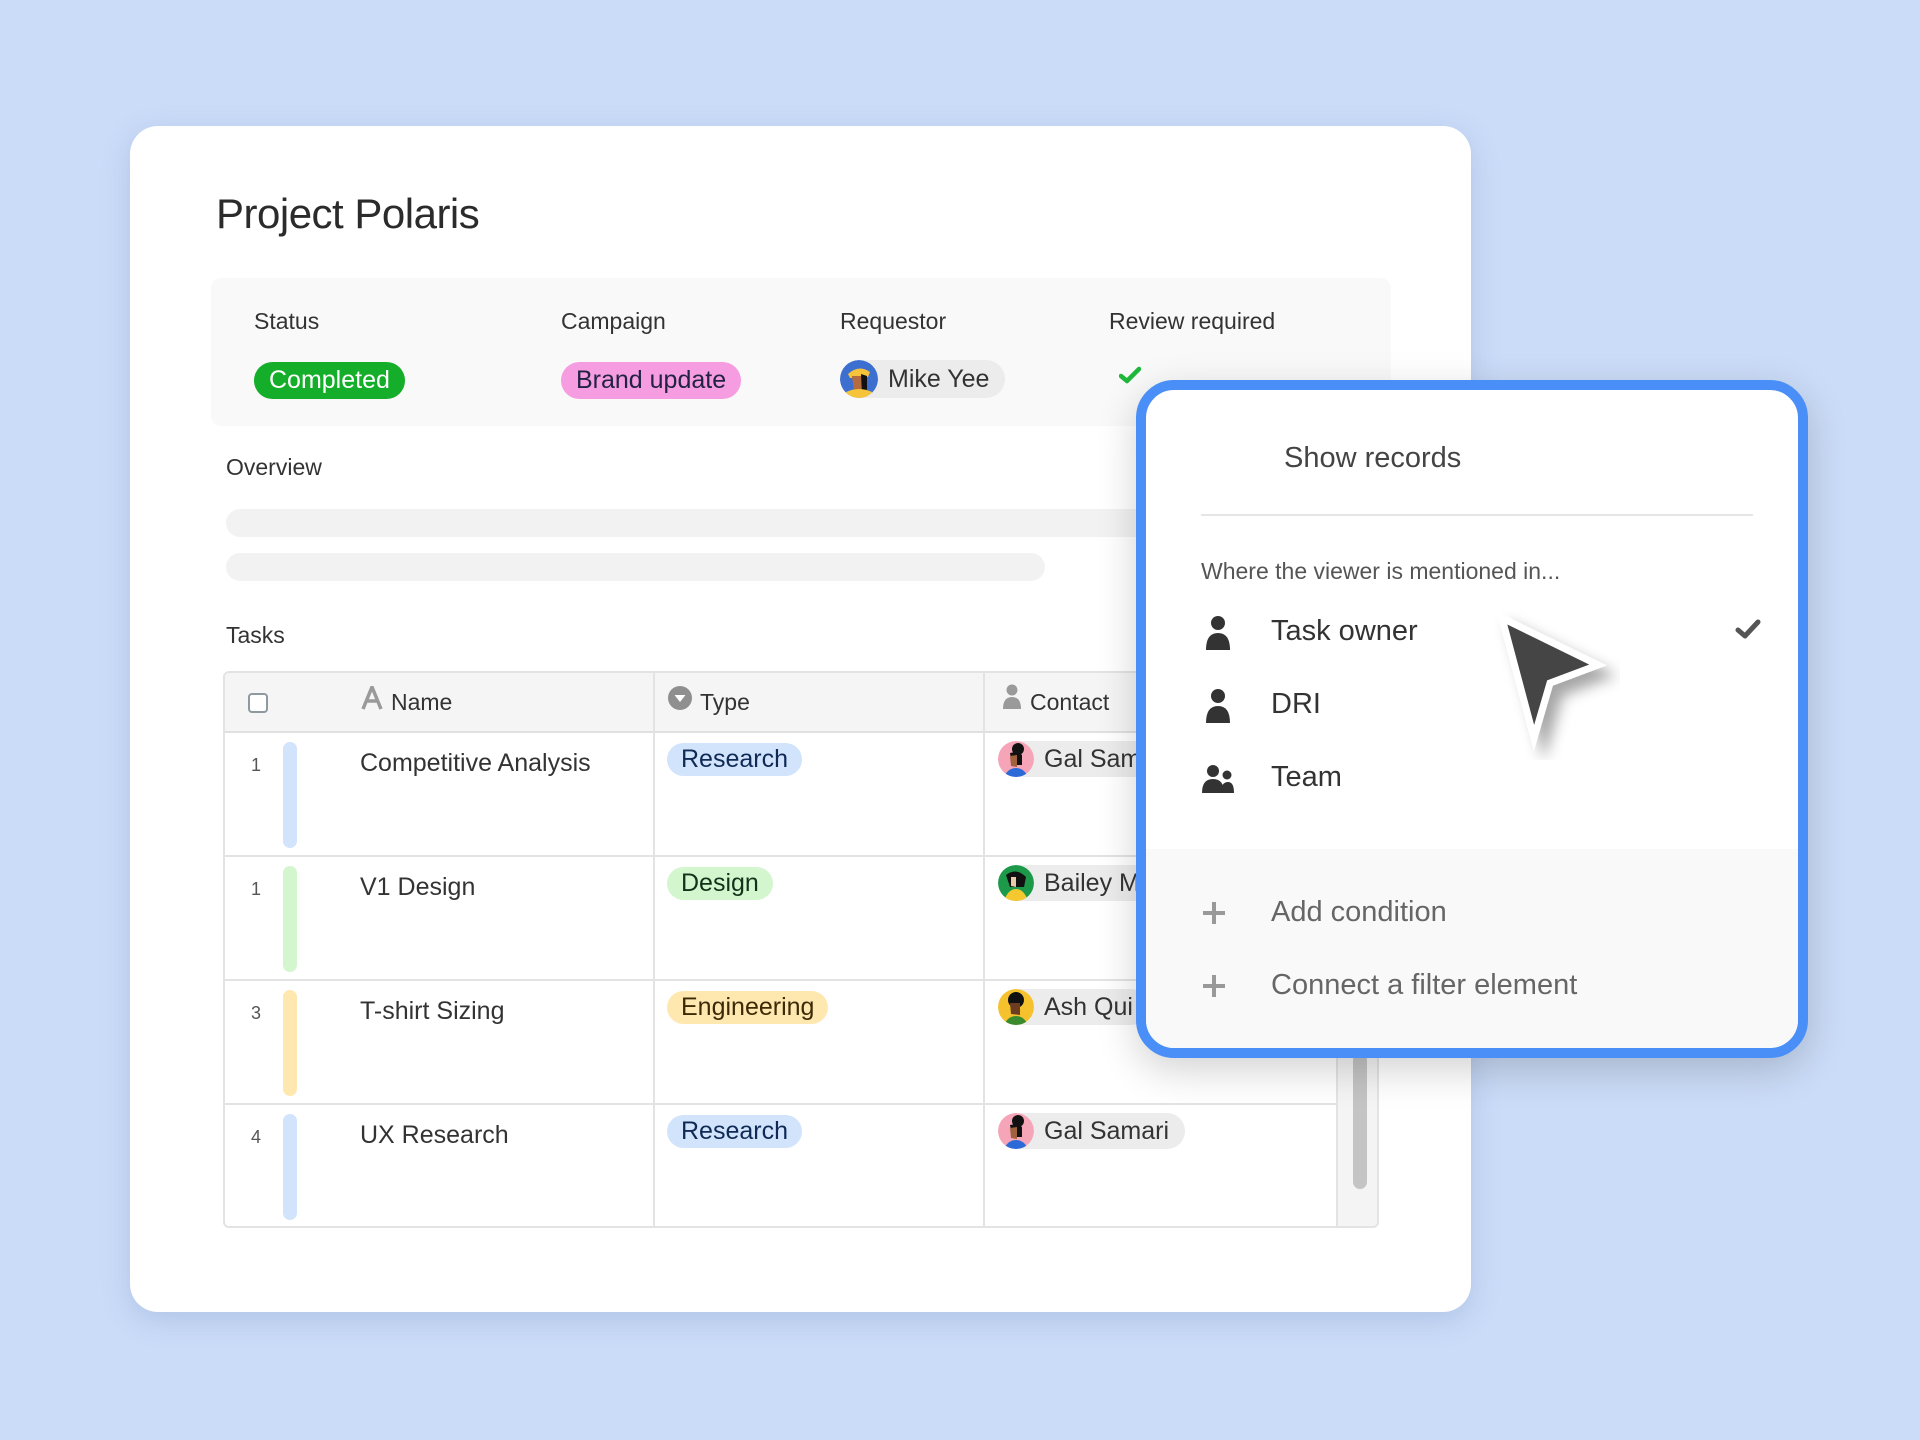 The image size is (1920, 1440). I want to click on connect-filter-label: Connect a filter element, so click(1424, 985).